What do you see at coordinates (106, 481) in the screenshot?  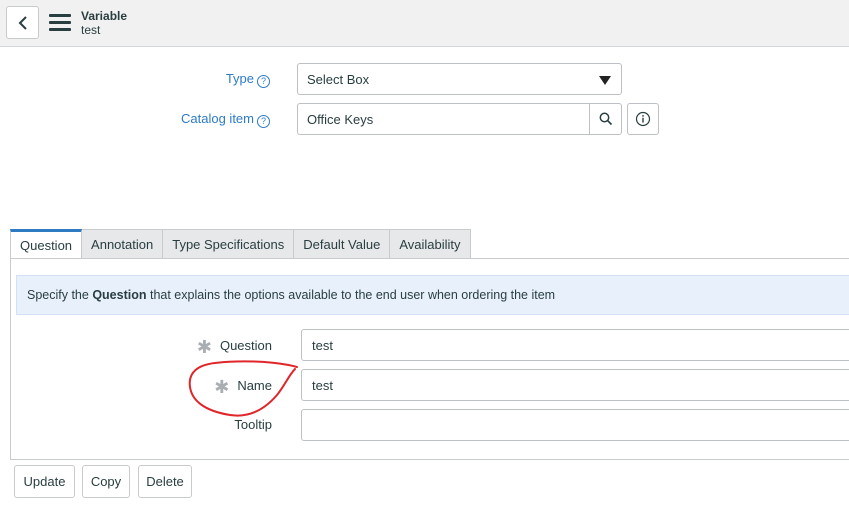 I see `copy-button: Copy` at bounding box center [106, 481].